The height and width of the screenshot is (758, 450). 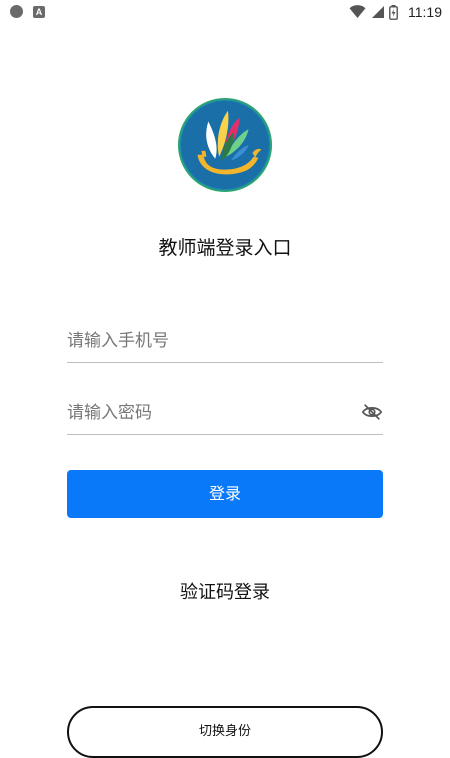 I want to click on code-login-link: 验证码登录, so click(x=225, y=591).